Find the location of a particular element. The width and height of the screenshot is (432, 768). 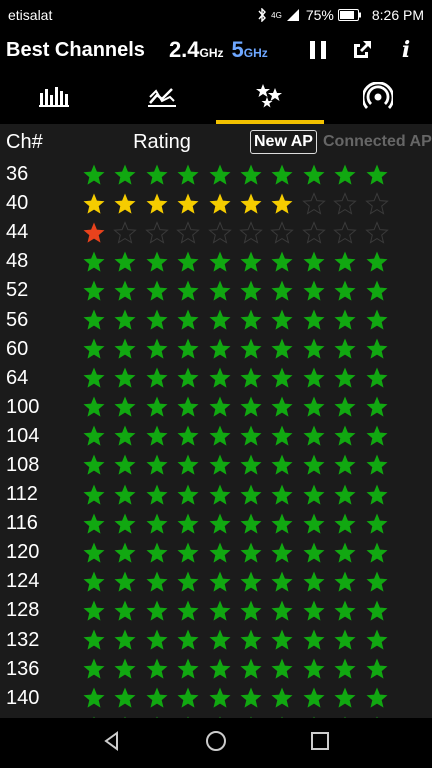

channel-row: 36 is located at coordinates (216, 174).